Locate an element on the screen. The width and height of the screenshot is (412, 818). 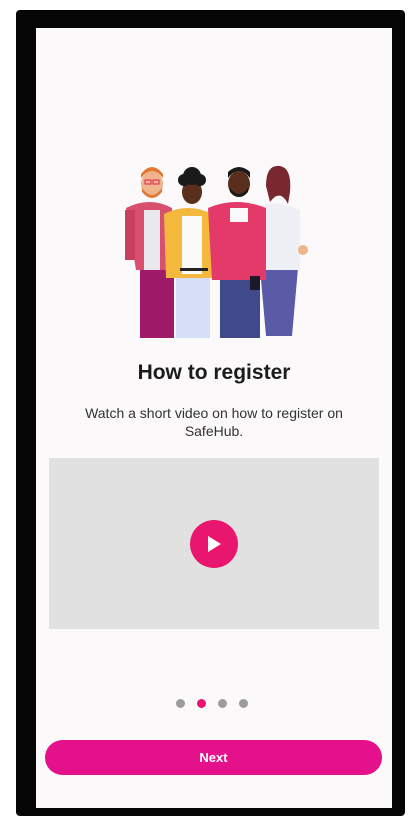
page-title: How to register is located at coordinates (214, 372).